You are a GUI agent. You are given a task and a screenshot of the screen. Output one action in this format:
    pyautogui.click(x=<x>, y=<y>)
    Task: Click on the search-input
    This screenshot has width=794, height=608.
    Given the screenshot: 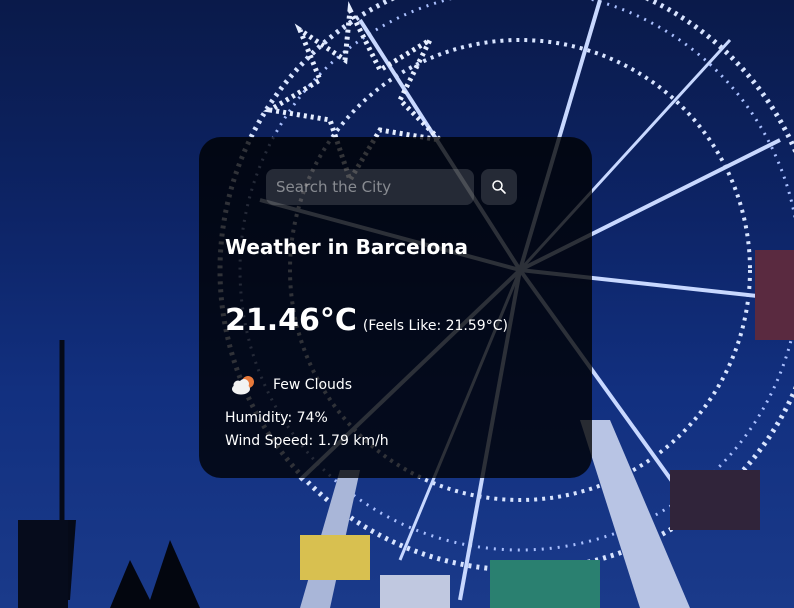 What is the action you would take?
    pyautogui.click(x=370, y=187)
    